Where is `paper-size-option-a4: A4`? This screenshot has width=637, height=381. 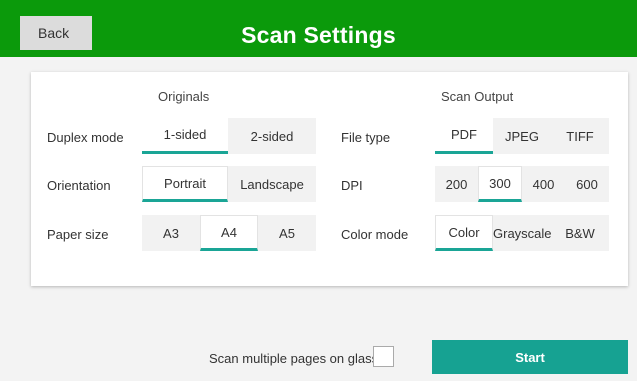
paper-size-option-a4: A4 is located at coordinates (229, 233).